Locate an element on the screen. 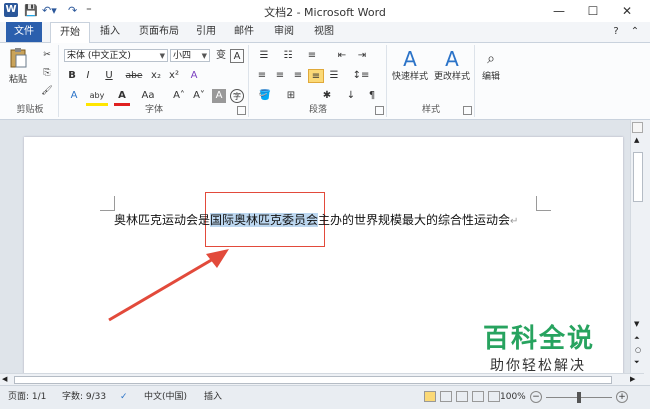  language-indicator: 中文(中国) is located at coordinates (165, 397).